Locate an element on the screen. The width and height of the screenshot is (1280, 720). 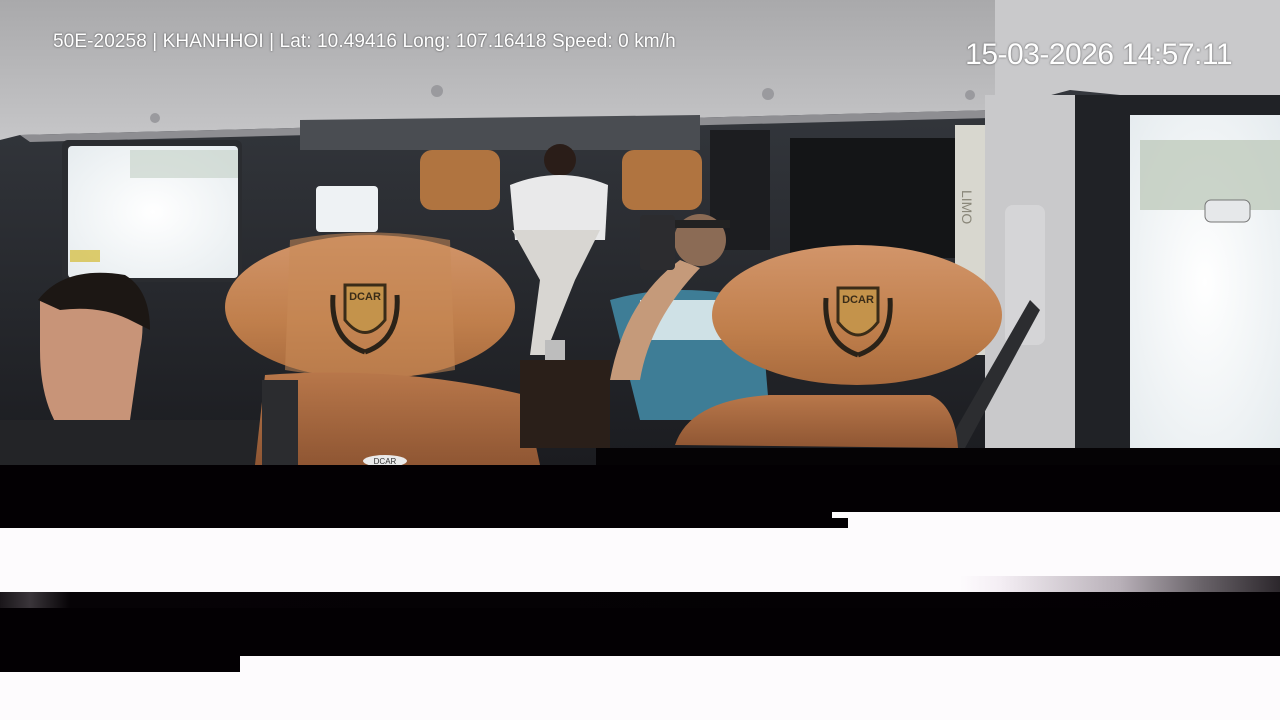
overlay-timestamp: 15-03-2026 14:57:11 is located at coordinates (1098, 54).